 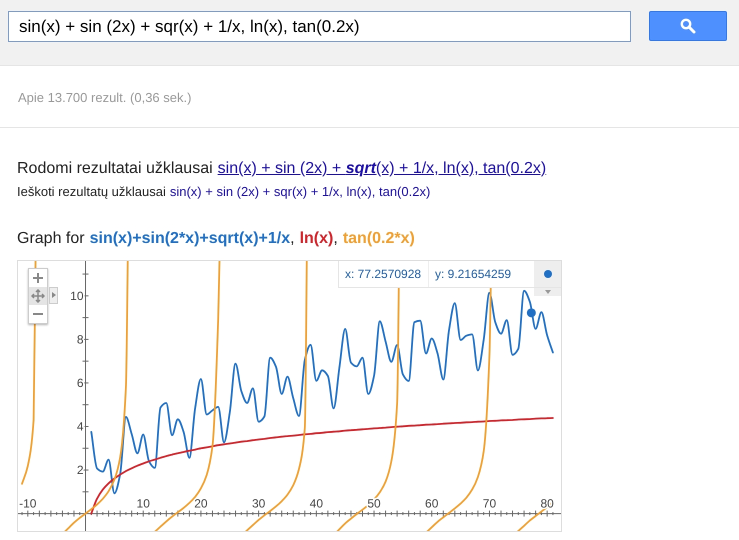 I want to click on search-button, so click(x=688, y=26).